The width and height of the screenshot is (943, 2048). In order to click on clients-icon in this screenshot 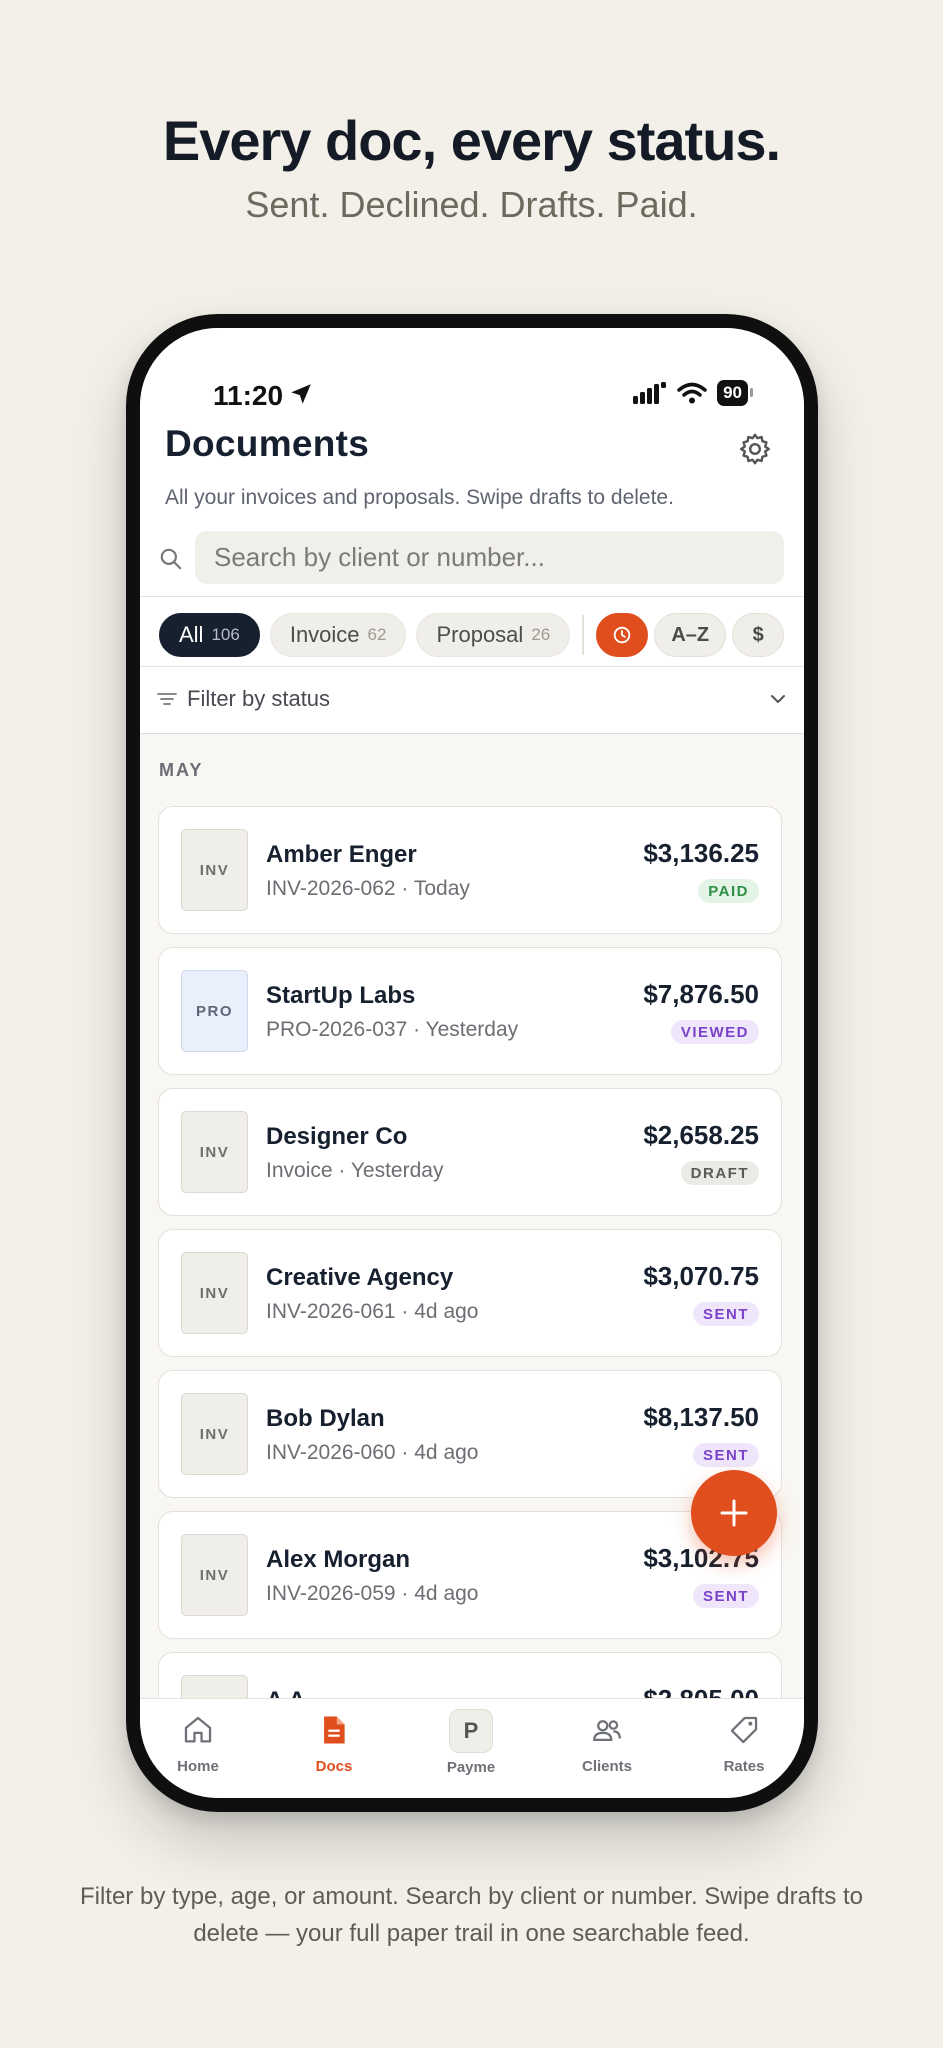, I will do `click(607, 1731)`.